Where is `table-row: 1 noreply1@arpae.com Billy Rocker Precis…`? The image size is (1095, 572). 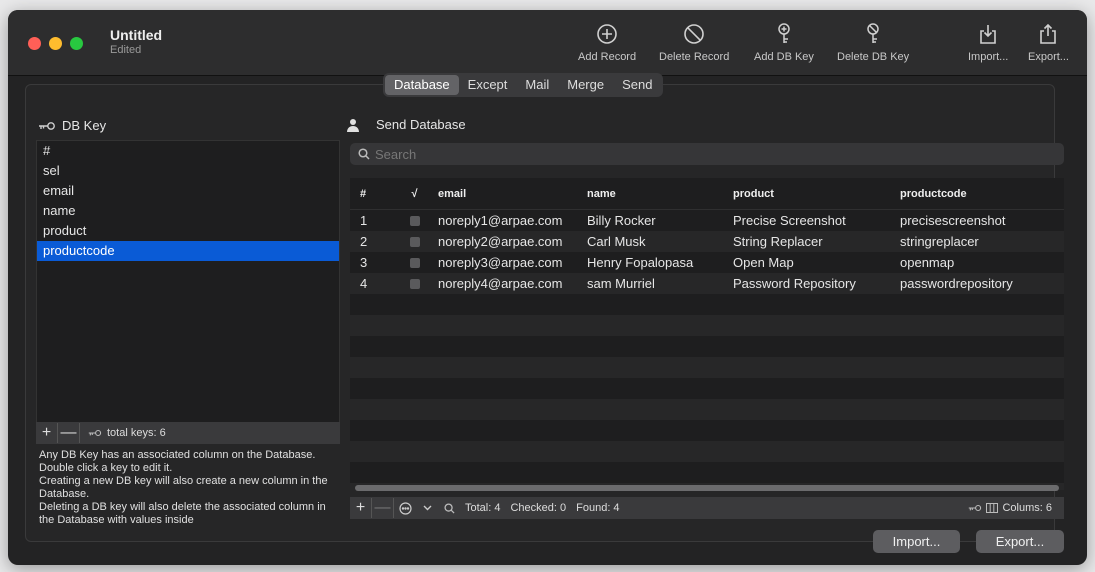
table-row: 1 noreply1@arpae.com Billy Rocker Precis… is located at coordinates (707, 220).